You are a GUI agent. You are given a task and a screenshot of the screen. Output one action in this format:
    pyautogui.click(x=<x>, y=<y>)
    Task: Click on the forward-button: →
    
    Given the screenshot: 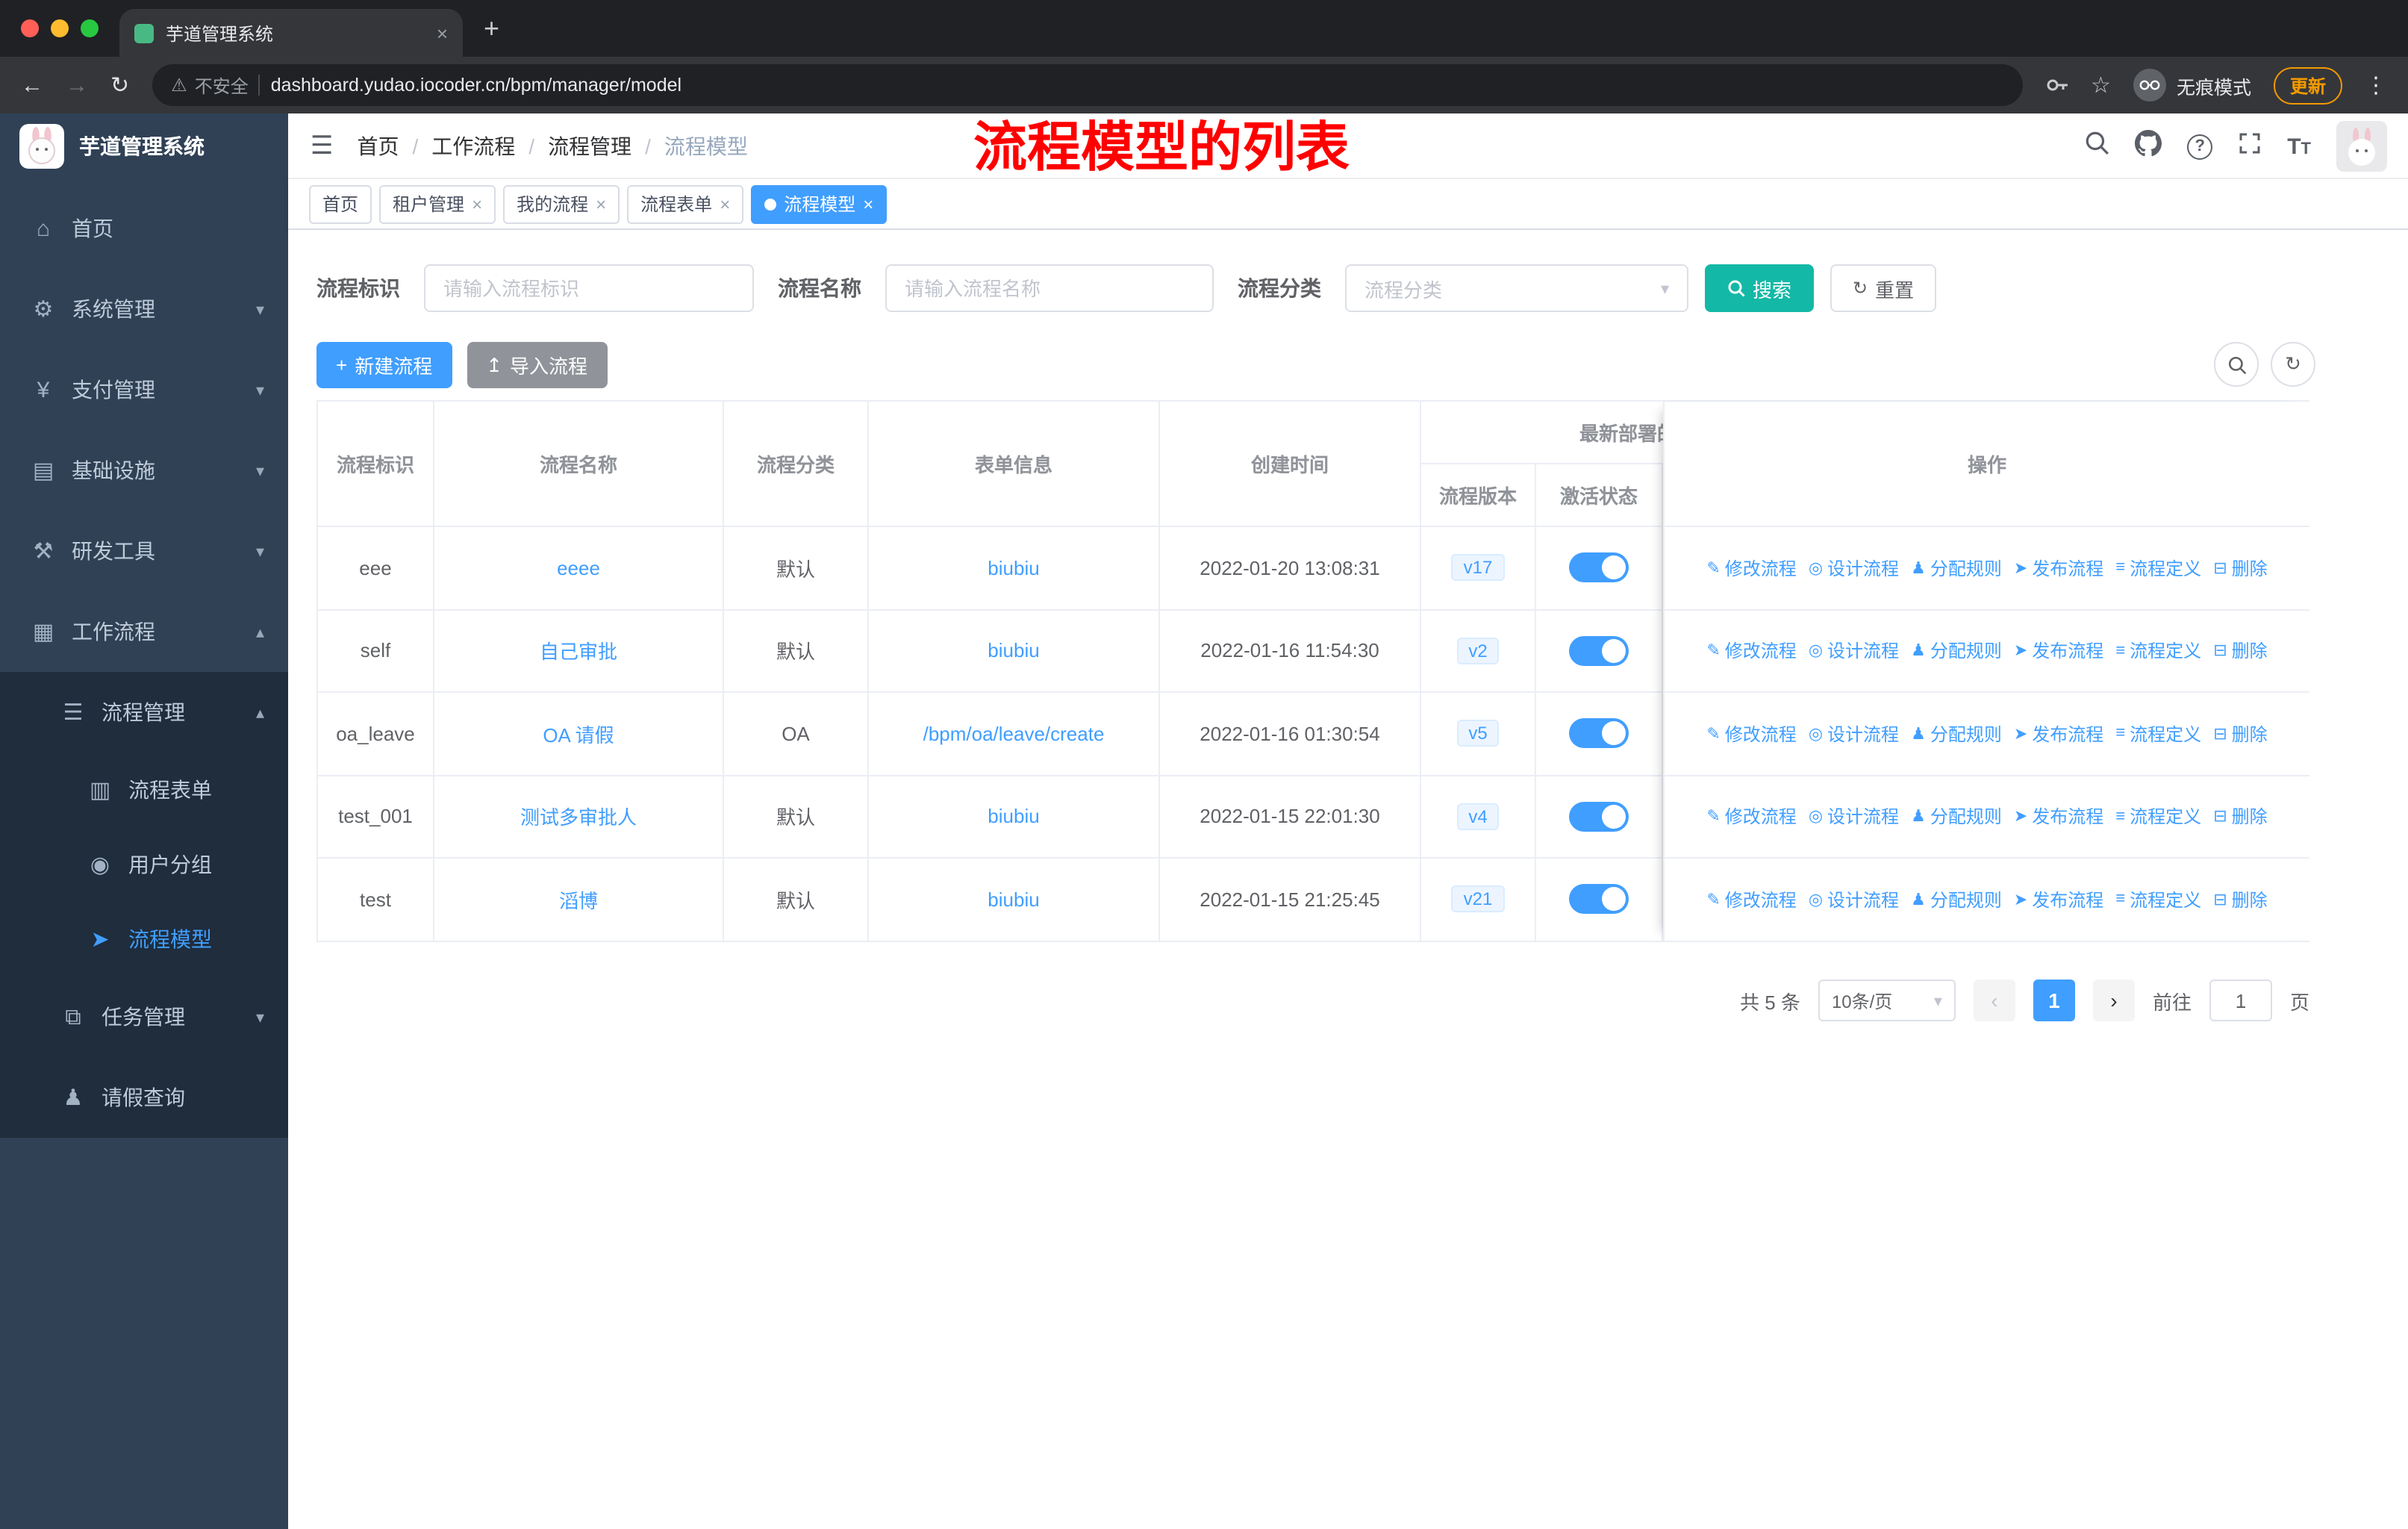 What is the action you would take?
    pyautogui.click(x=77, y=85)
    